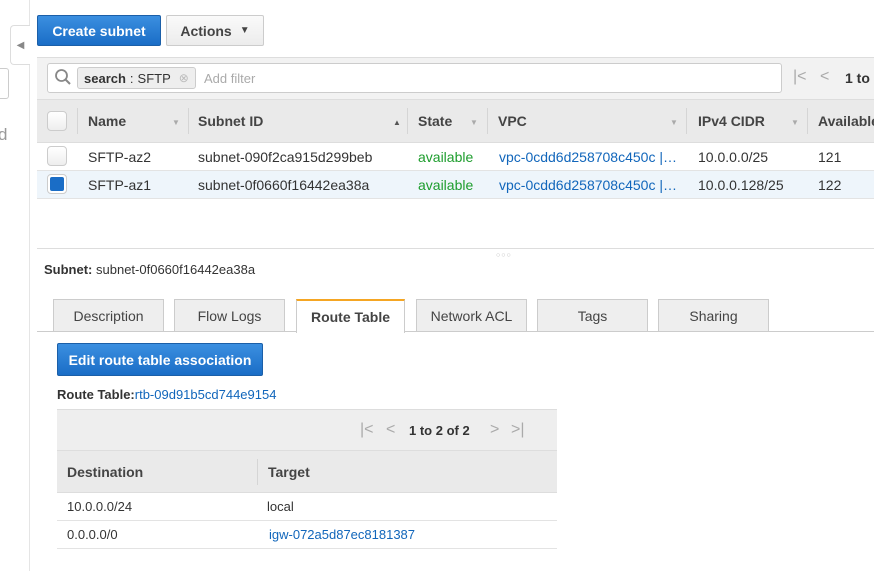 The width and height of the screenshot is (874, 571). Describe the element at coordinates (435, 121) in the screenshot. I see `column-header-state: State` at that location.